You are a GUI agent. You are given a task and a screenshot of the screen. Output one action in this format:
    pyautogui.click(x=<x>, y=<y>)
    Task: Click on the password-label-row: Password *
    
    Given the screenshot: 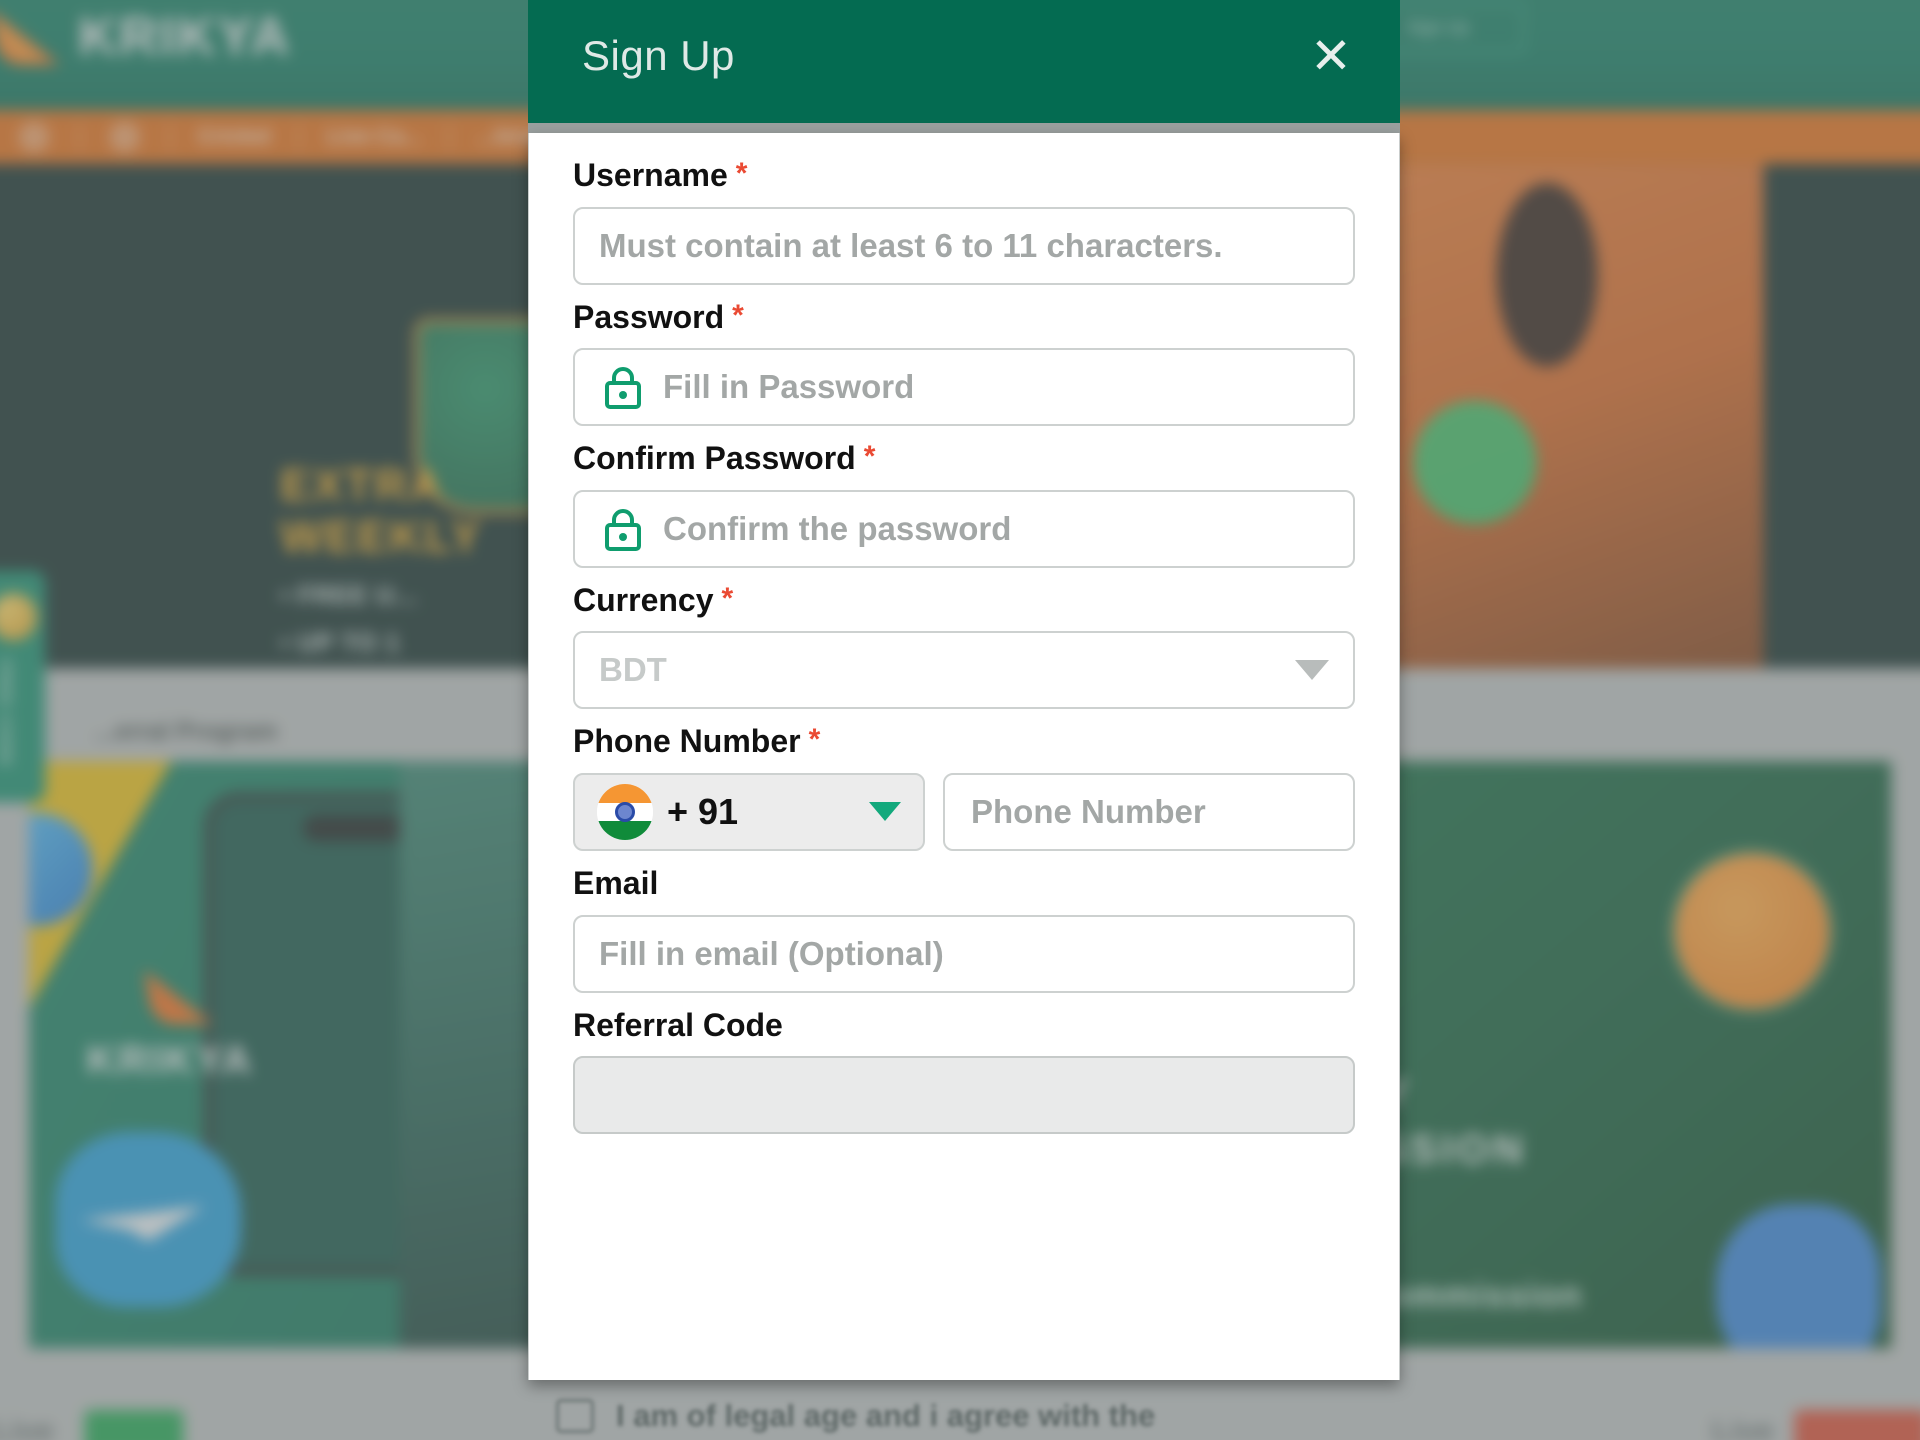 What is the action you would take?
    pyautogui.click(x=964, y=316)
    